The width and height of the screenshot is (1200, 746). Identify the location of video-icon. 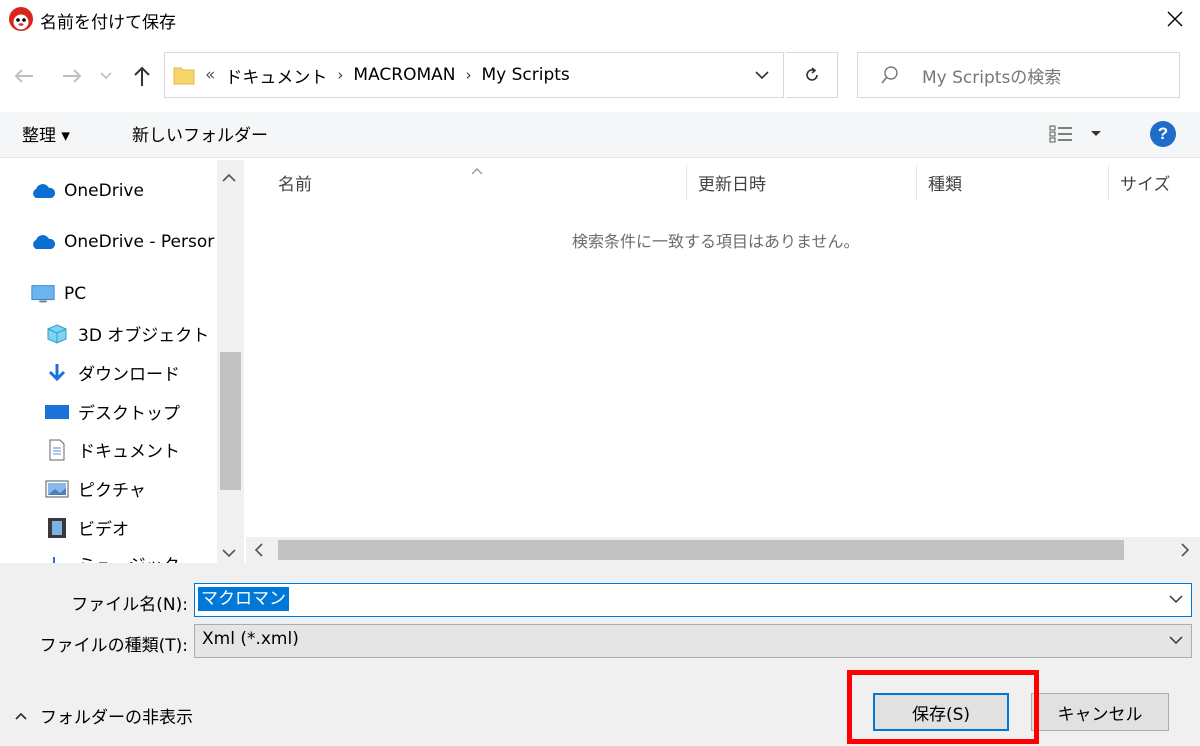
(57, 528).